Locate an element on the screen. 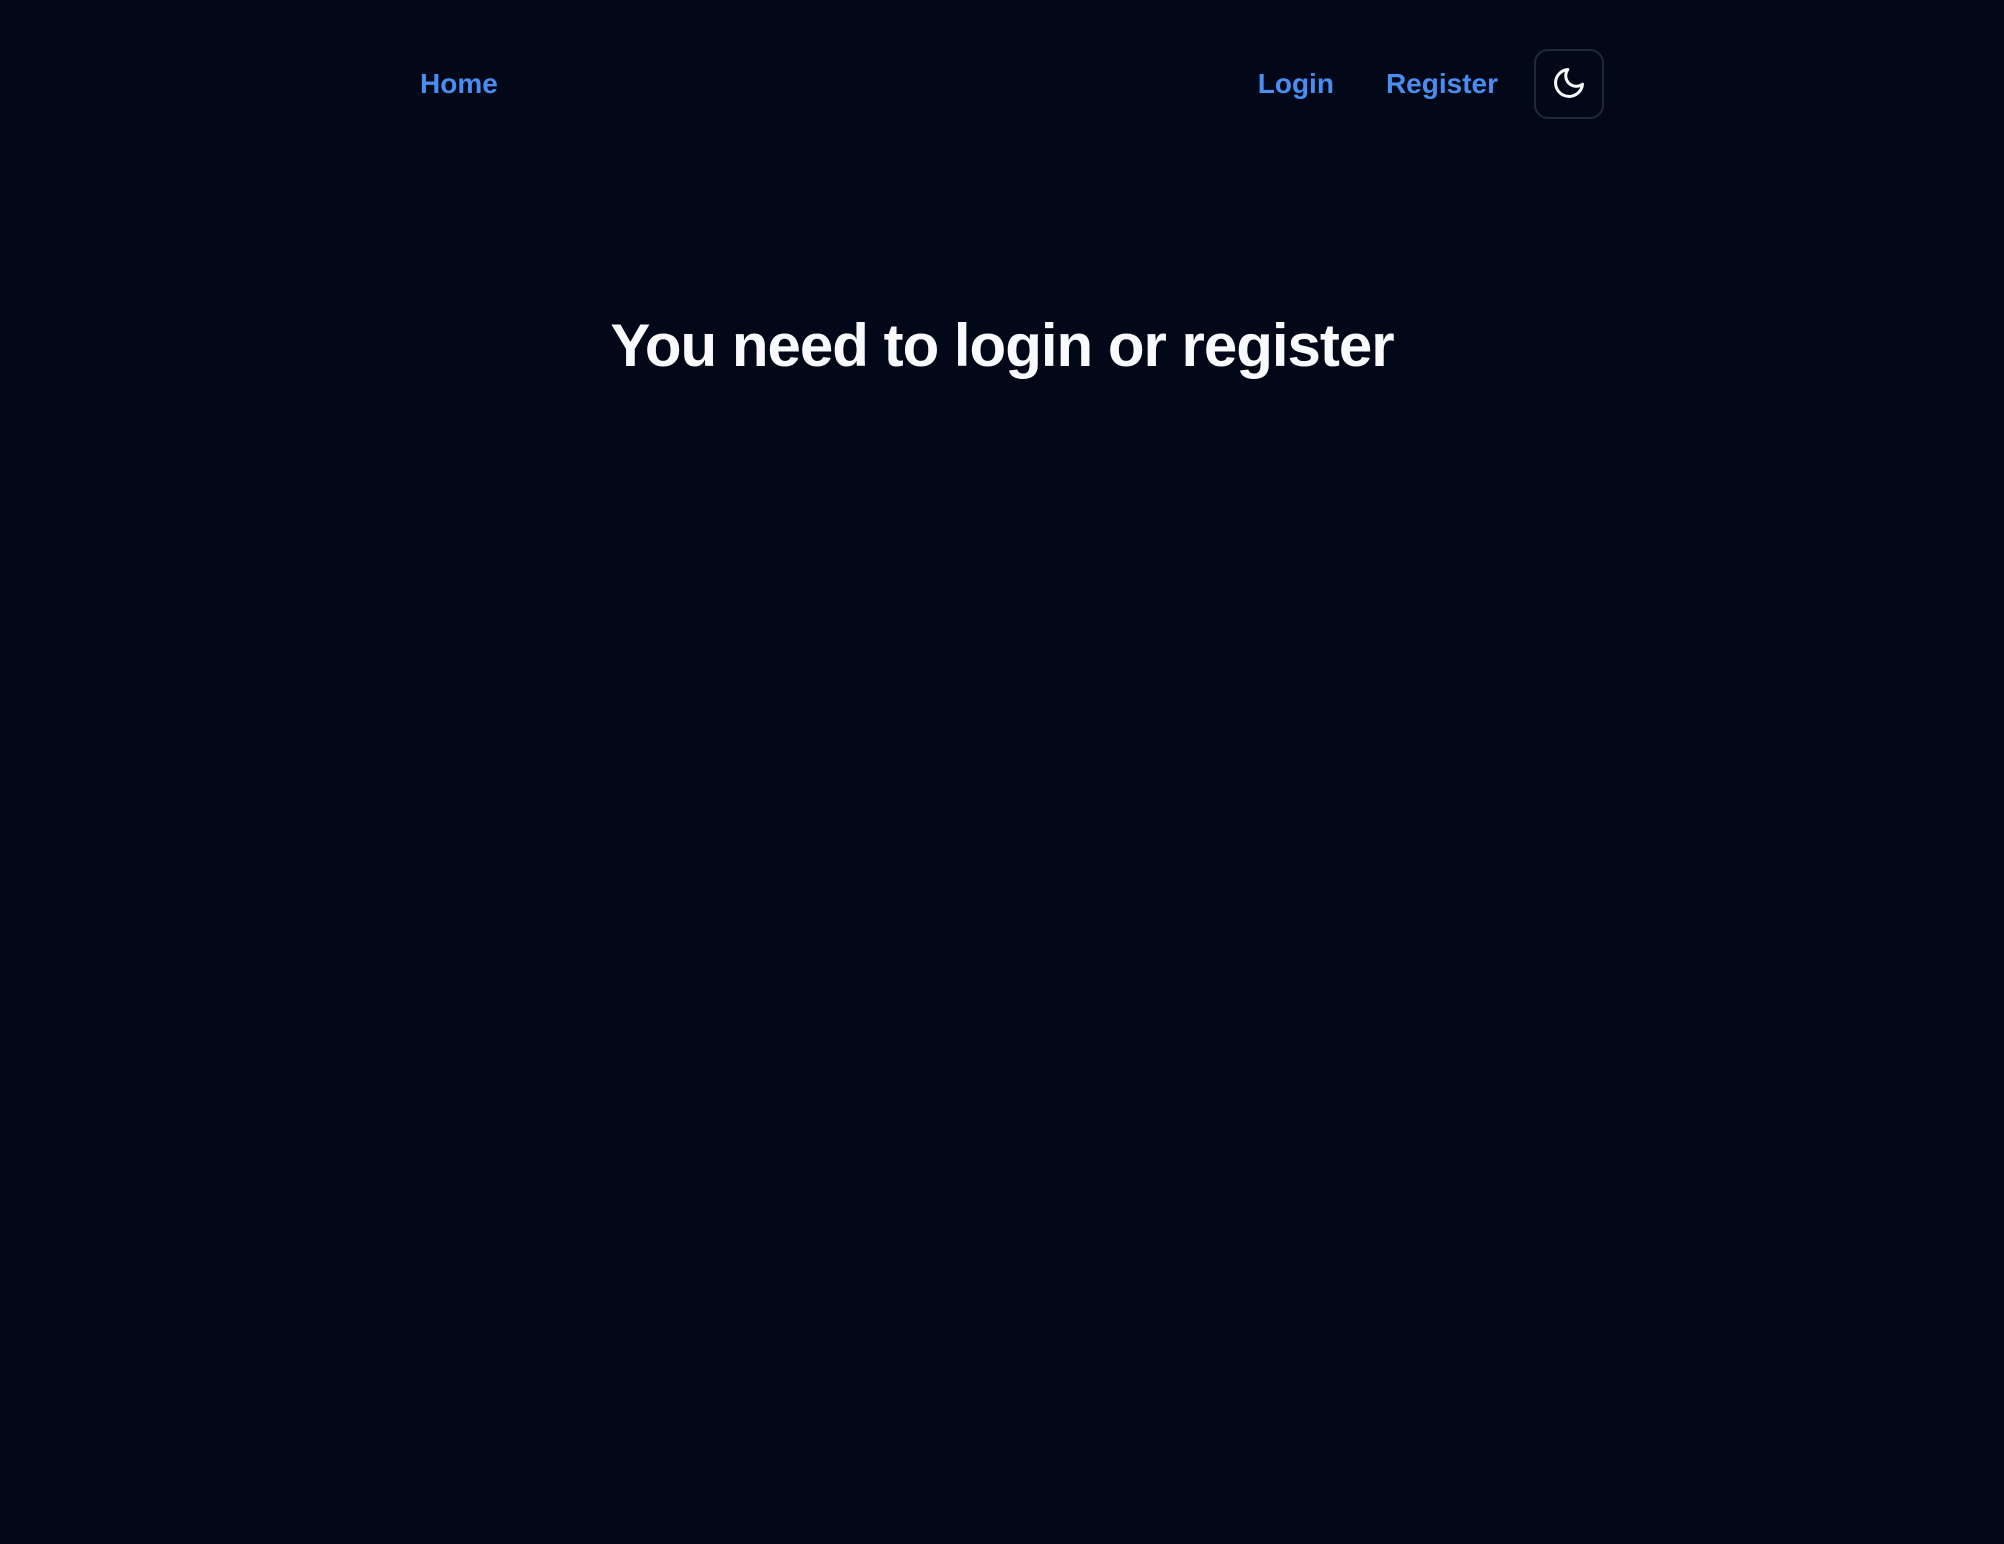 This screenshot has height=1544, width=2004. top-navbar: Home Login Register is located at coordinates (1002, 84).